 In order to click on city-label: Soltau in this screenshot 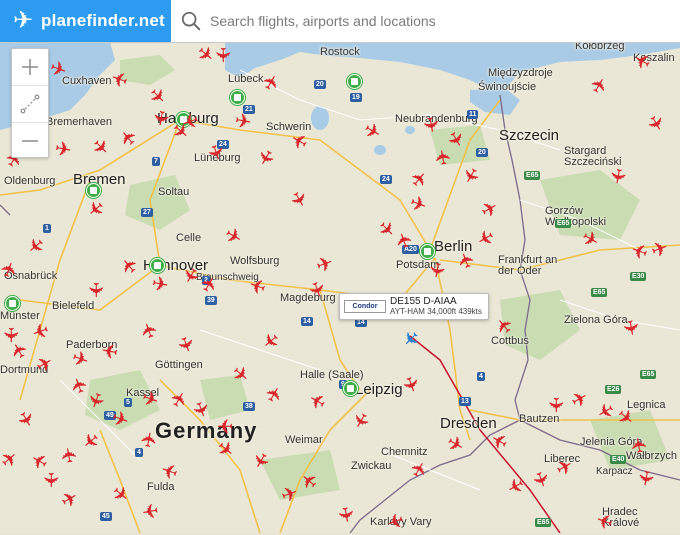, I will do `click(174, 192)`.